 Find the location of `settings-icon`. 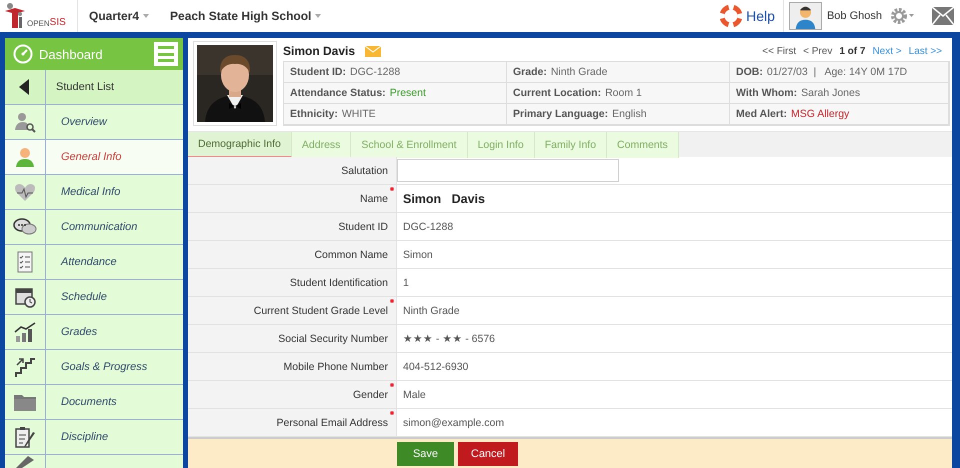

settings-icon is located at coordinates (903, 16).